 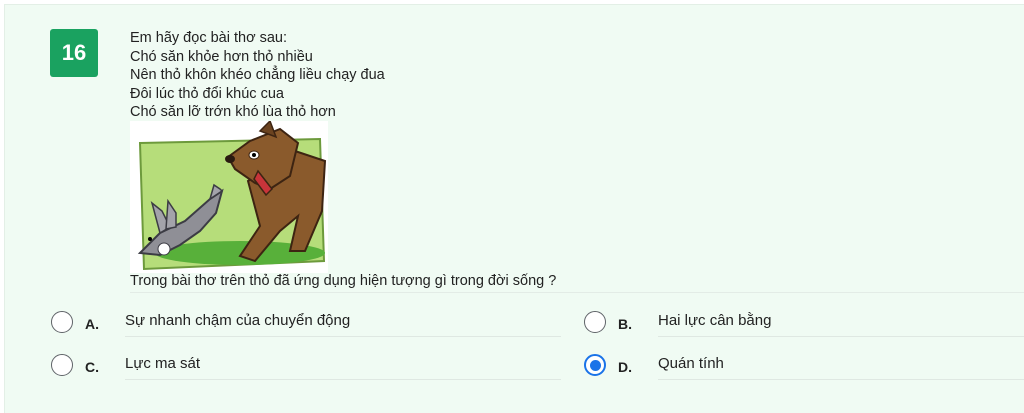 I want to click on option-text: Hai lực cân bằng, so click(x=715, y=320).